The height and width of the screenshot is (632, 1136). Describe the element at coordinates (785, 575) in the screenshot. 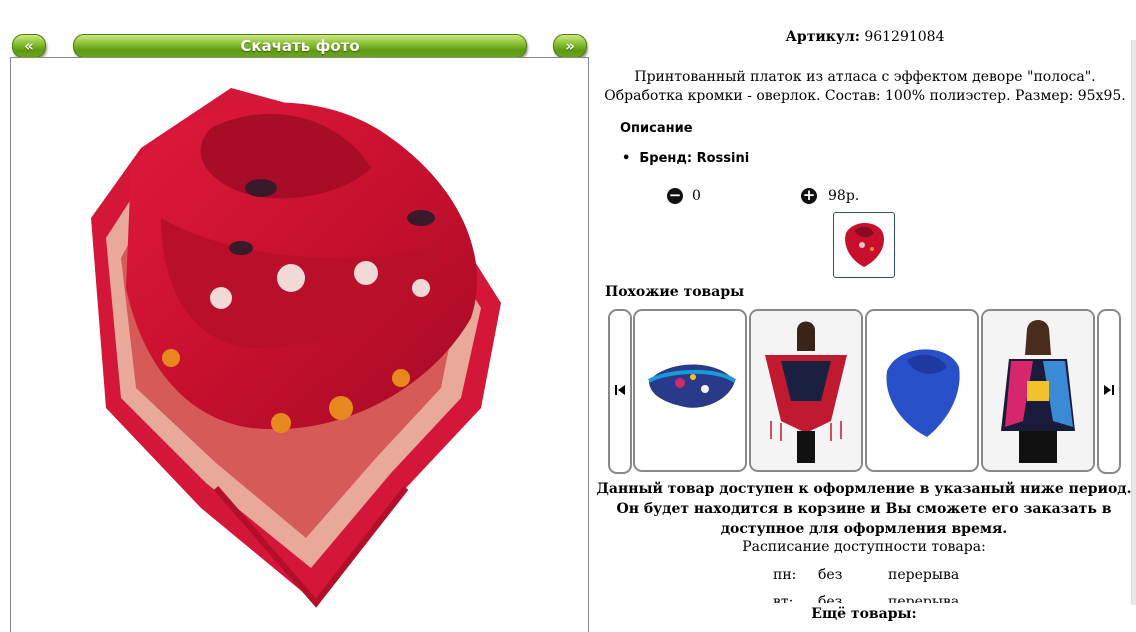

I see `schedule-day: пн:` at that location.